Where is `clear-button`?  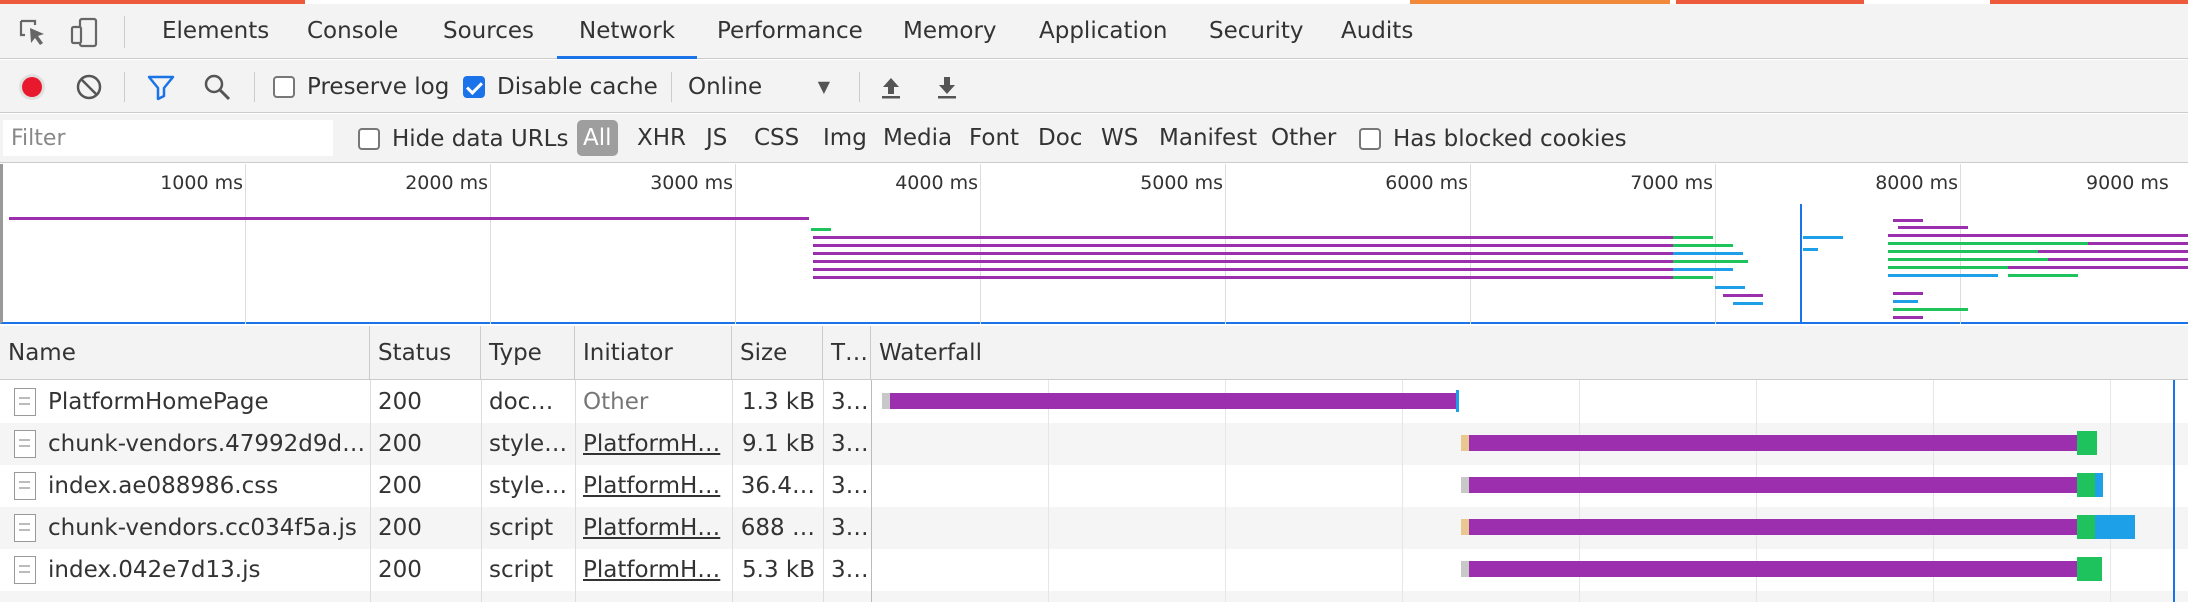 clear-button is located at coordinates (89, 86).